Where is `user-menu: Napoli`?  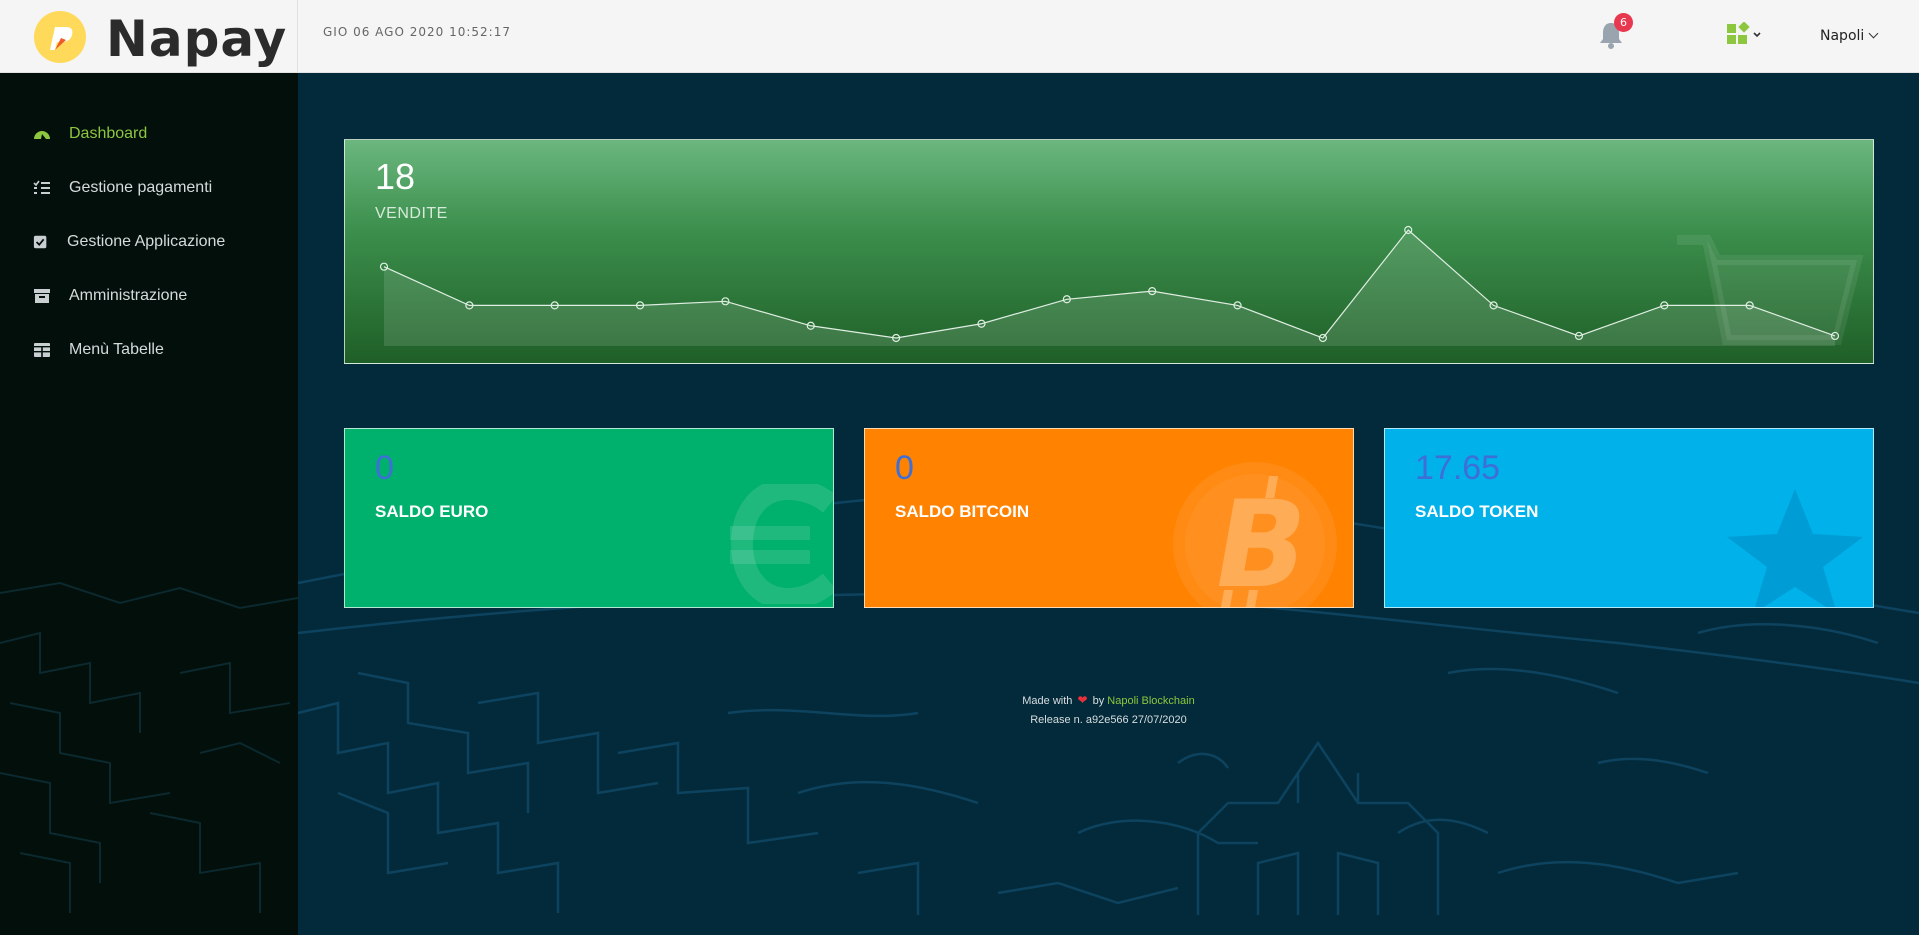
user-menu: Napoli is located at coordinates (1849, 36).